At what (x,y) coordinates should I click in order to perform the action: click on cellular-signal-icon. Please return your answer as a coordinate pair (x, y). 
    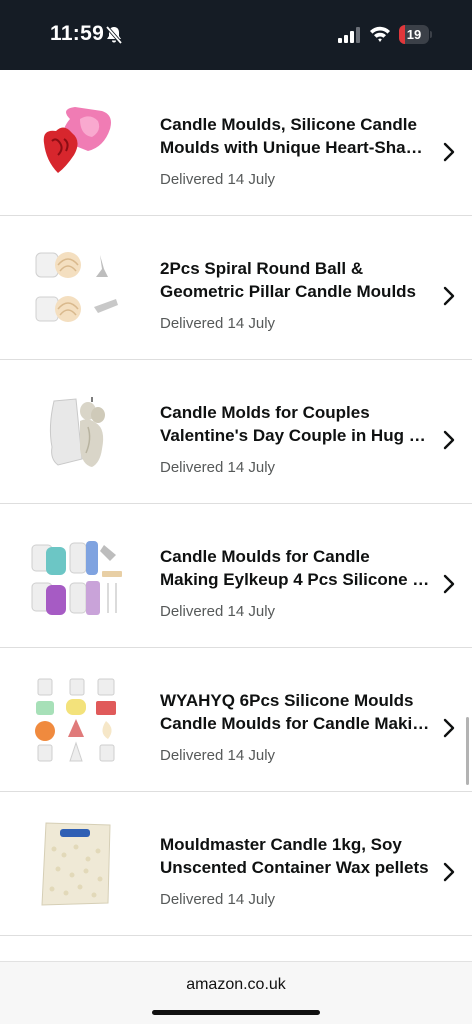
    Looking at the image, I should click on (349, 35).